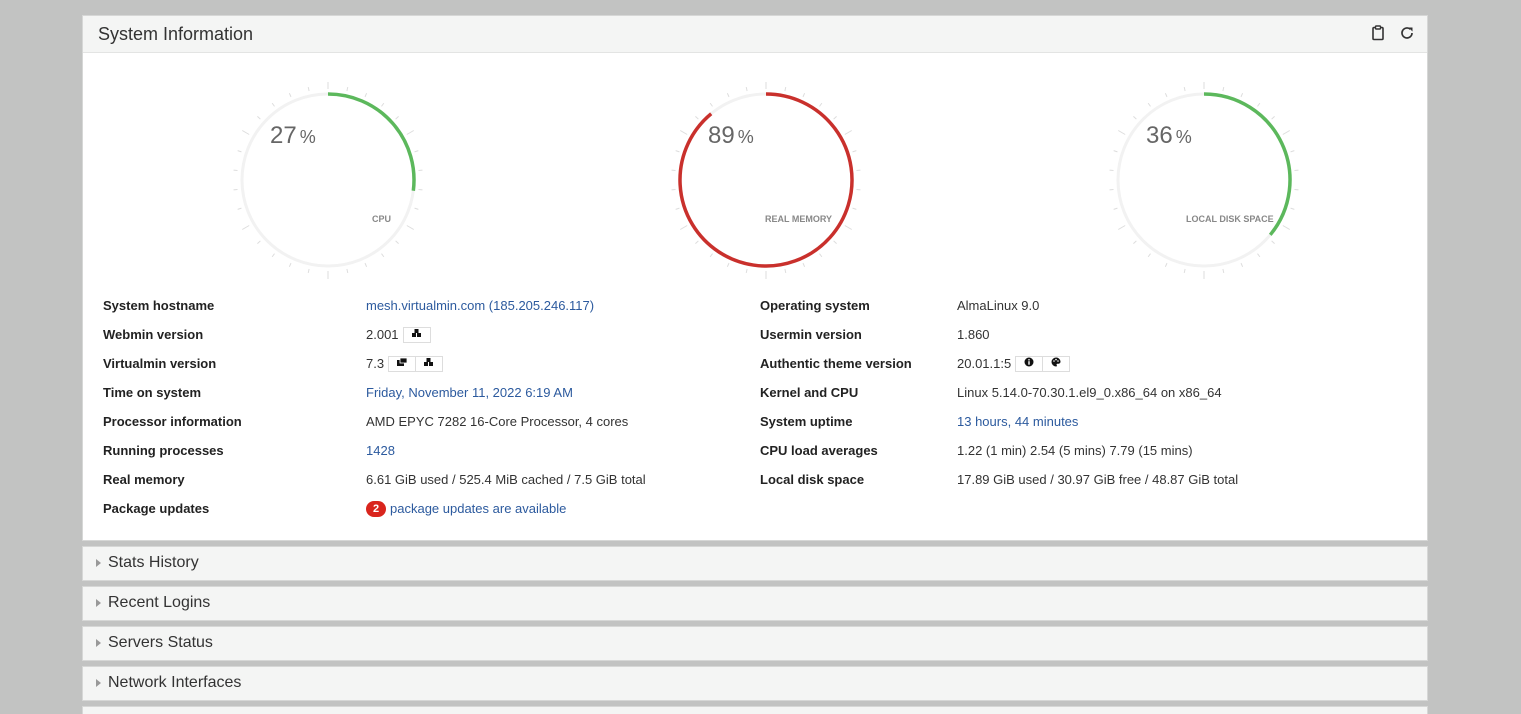  Describe the element at coordinates (1029, 363) in the screenshot. I see `theme-info-button` at that location.